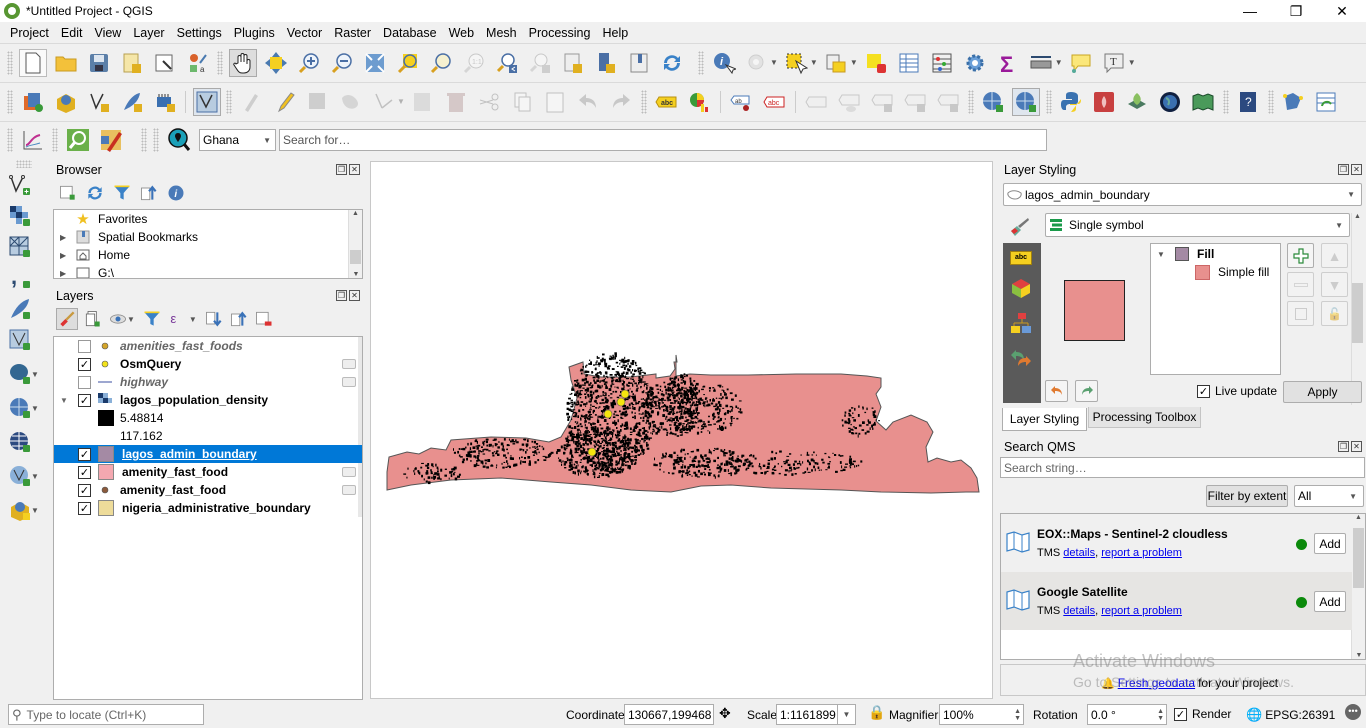 The height and width of the screenshot is (728, 1366). What do you see at coordinates (1330, 543) in the screenshot?
I see `add-service-button: Add` at bounding box center [1330, 543].